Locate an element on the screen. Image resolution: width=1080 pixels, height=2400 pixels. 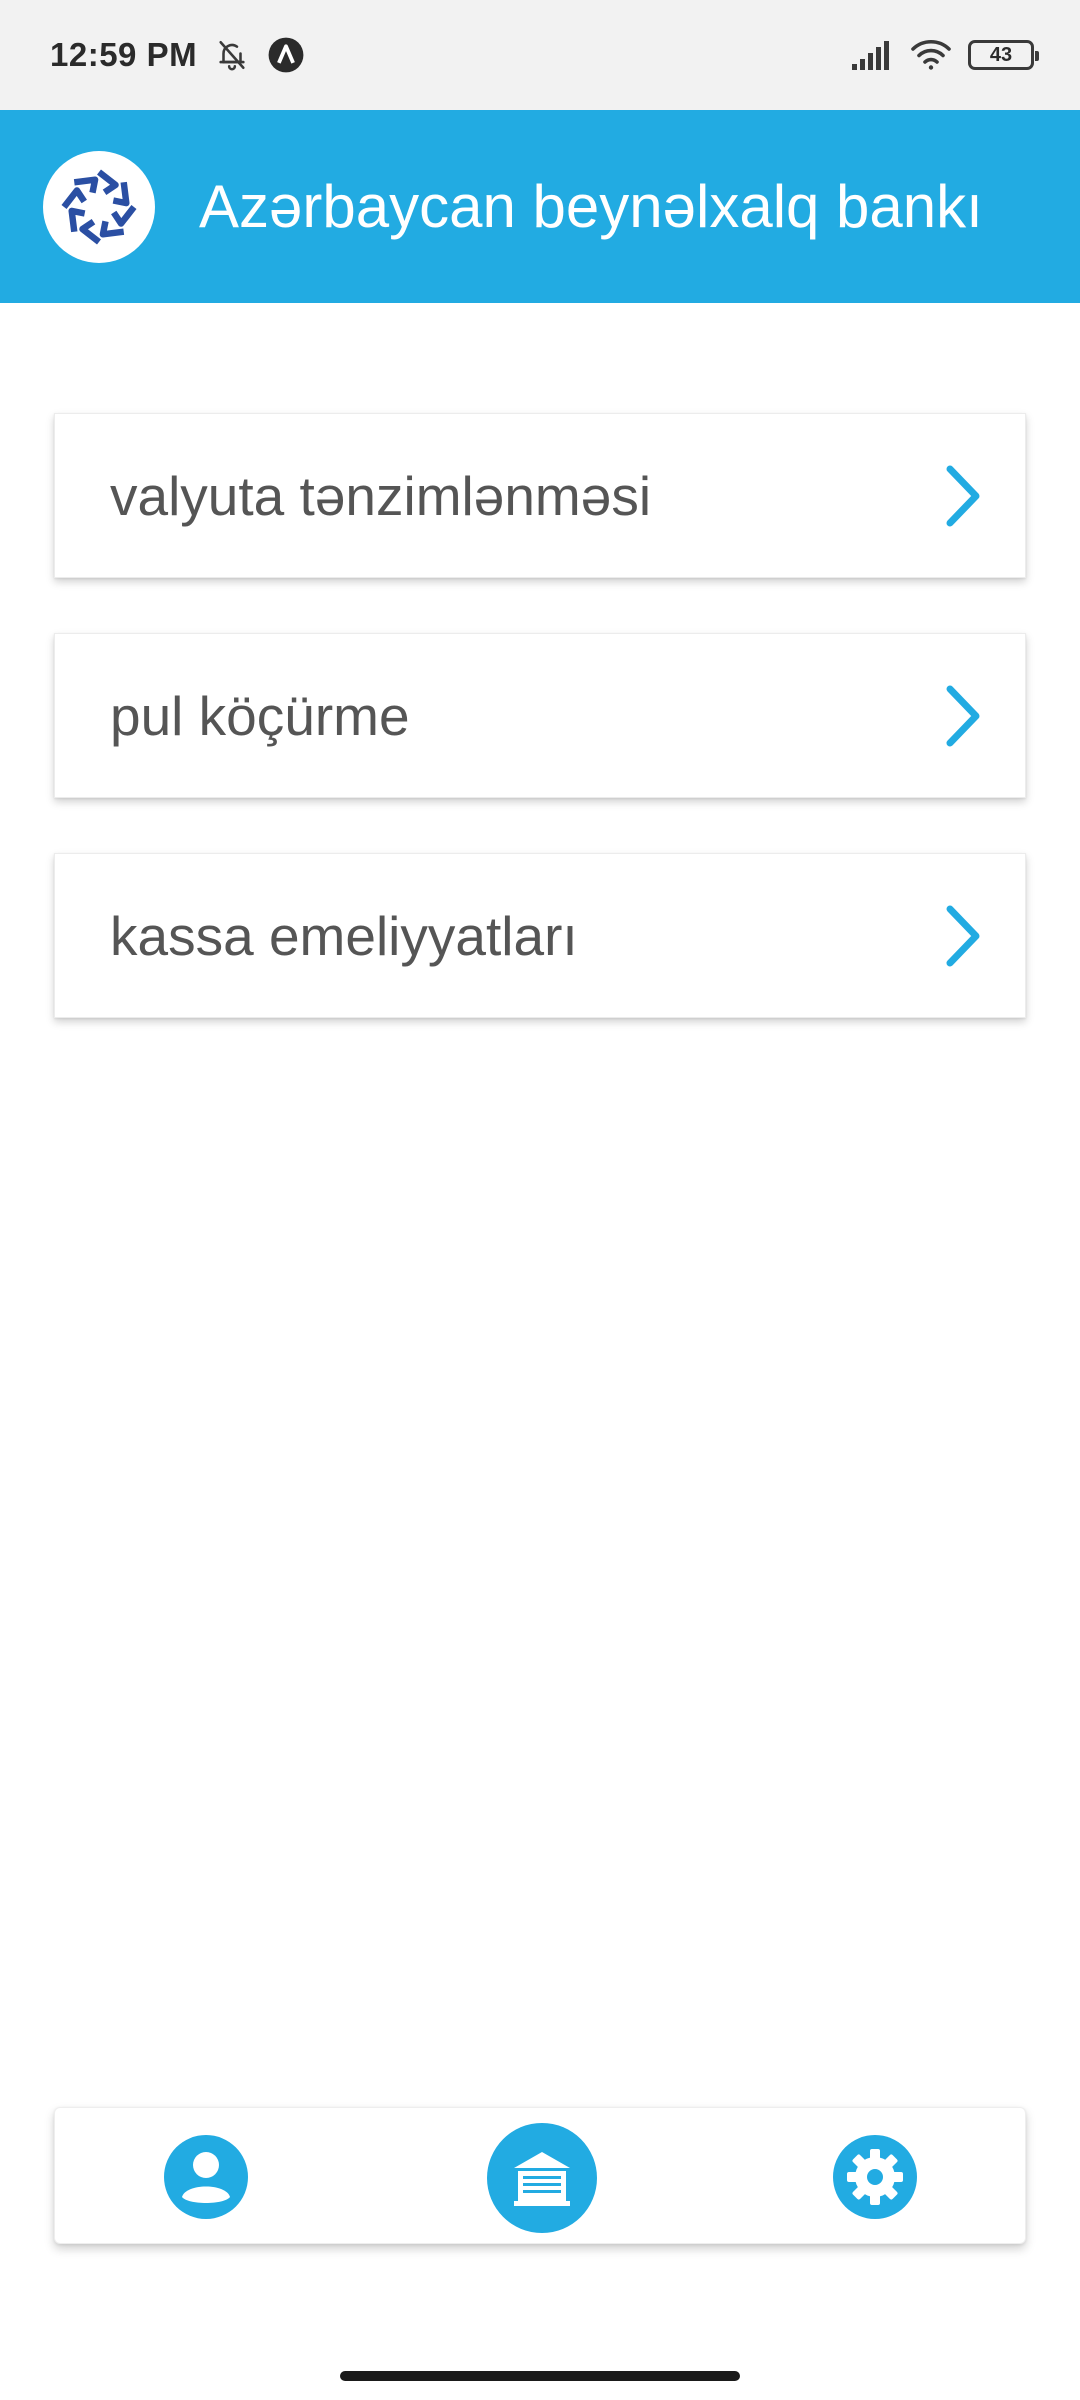
nav-bank-button is located at coordinates (542, 2178).